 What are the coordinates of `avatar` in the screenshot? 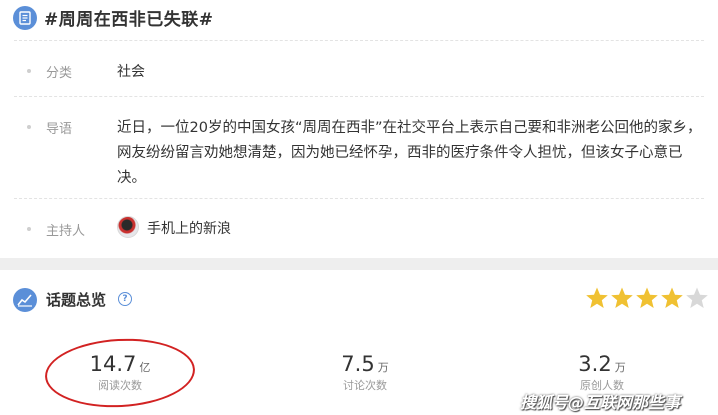 It's located at (128, 227).